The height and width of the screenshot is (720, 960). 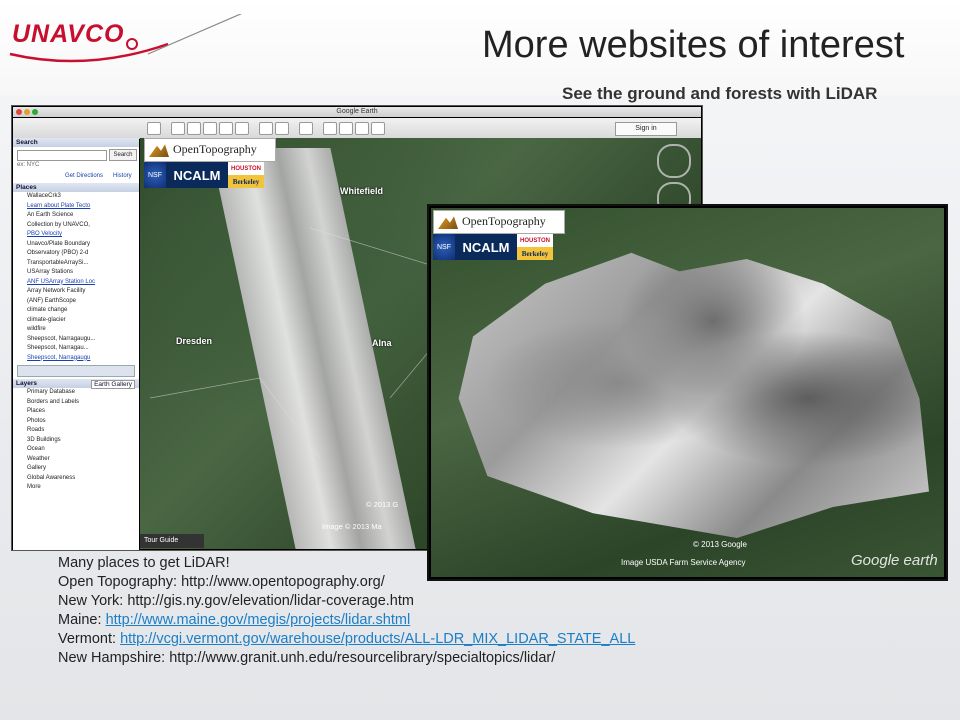 I want to click on sign-in-button: Sign in, so click(x=646, y=129).